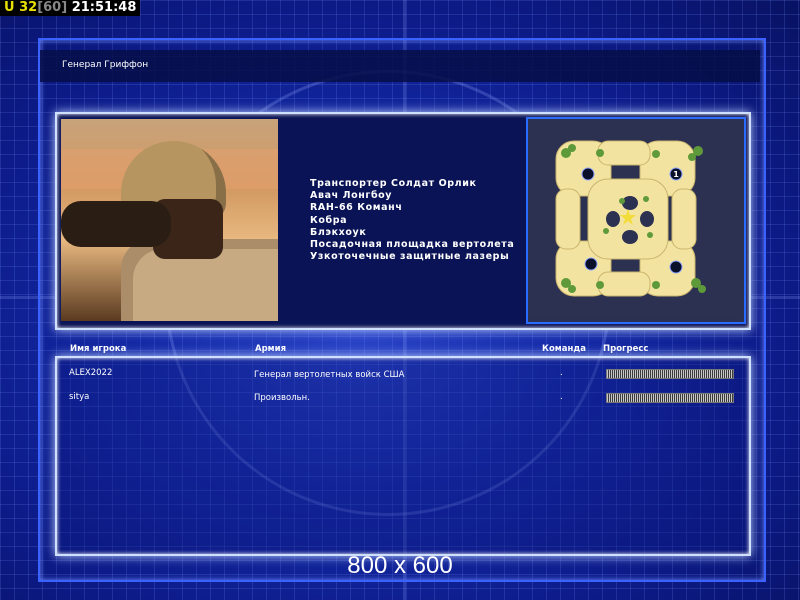 This screenshot has height=600, width=800. I want to click on unit-item: Узкоточечные защитные лазеры, so click(410, 257).